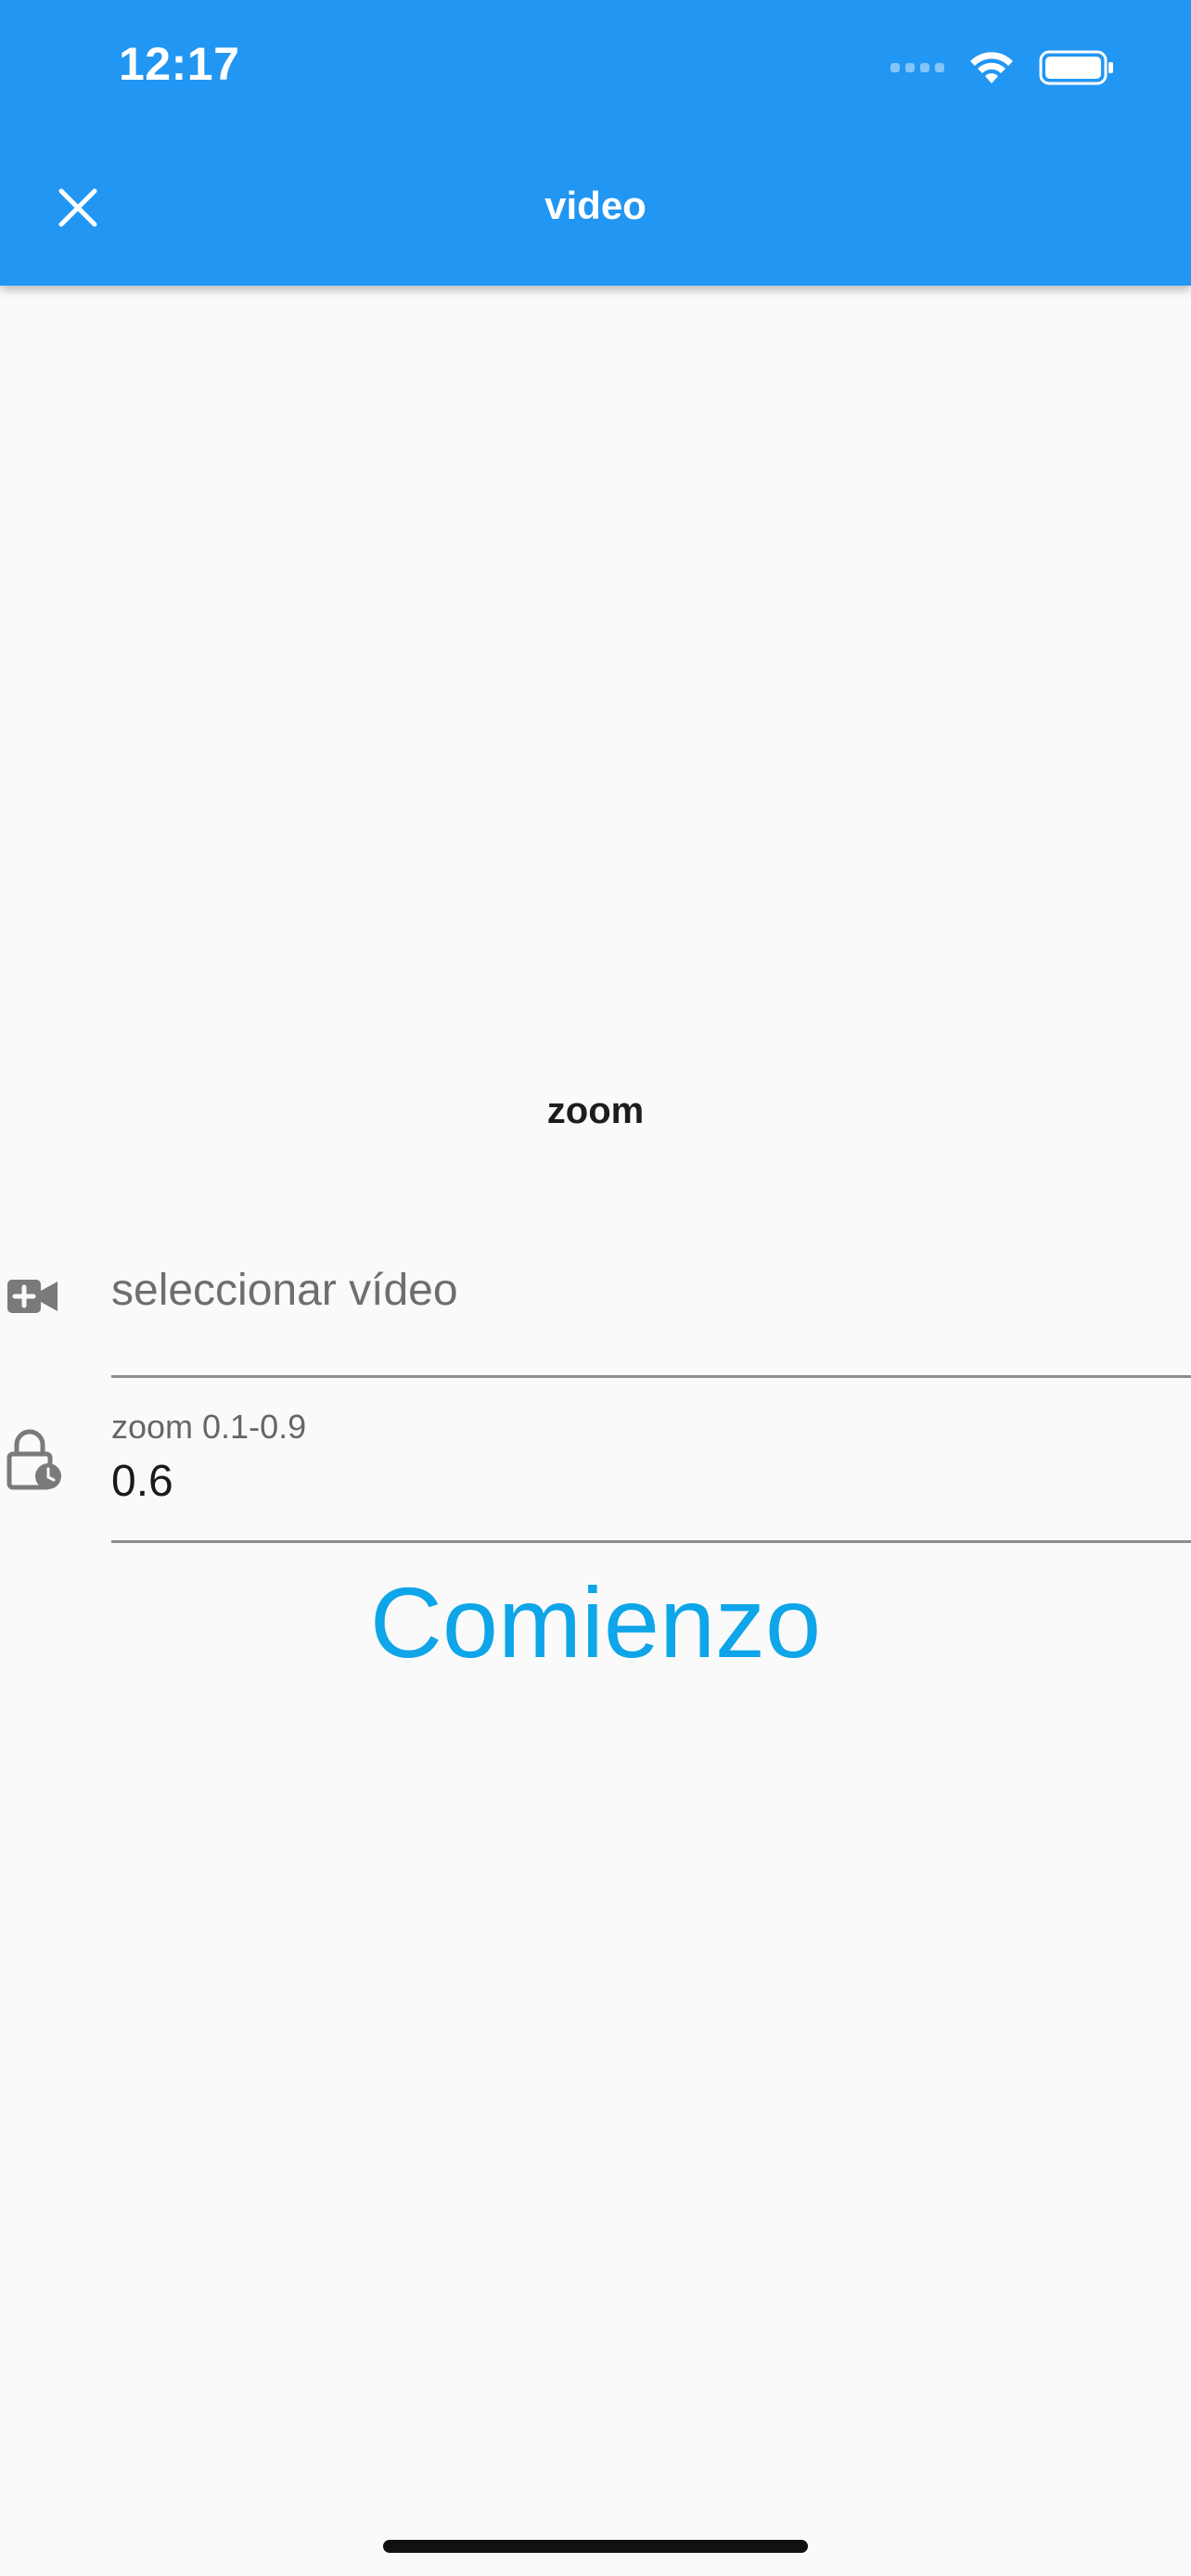 This screenshot has width=1191, height=2576. What do you see at coordinates (284, 1290) in the screenshot?
I see `select-video-placeholder: seleccionar vídeo` at bounding box center [284, 1290].